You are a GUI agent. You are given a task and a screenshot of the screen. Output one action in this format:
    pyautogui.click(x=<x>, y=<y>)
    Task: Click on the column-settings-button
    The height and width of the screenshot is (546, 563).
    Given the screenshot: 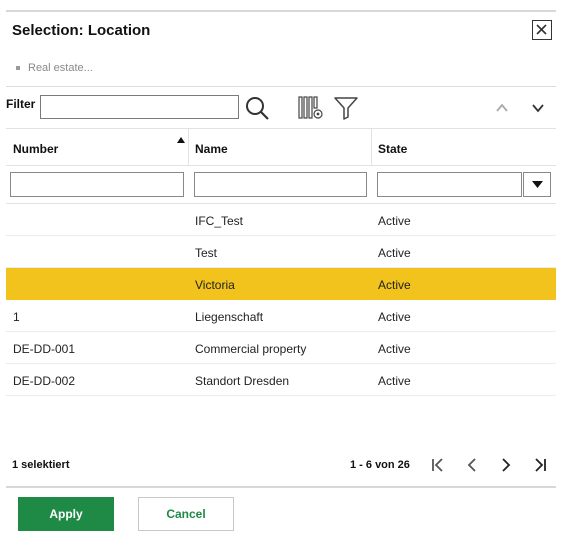 What is the action you would take?
    pyautogui.click(x=311, y=108)
    